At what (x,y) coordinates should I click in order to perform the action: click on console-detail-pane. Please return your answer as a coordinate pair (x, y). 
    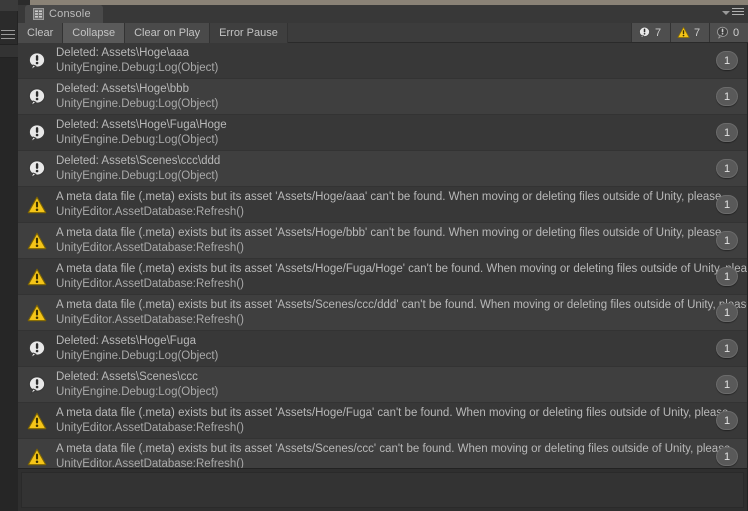
    Looking at the image, I should click on (383, 489).